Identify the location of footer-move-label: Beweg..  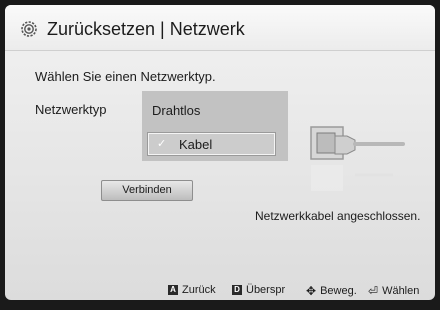
(338, 291).